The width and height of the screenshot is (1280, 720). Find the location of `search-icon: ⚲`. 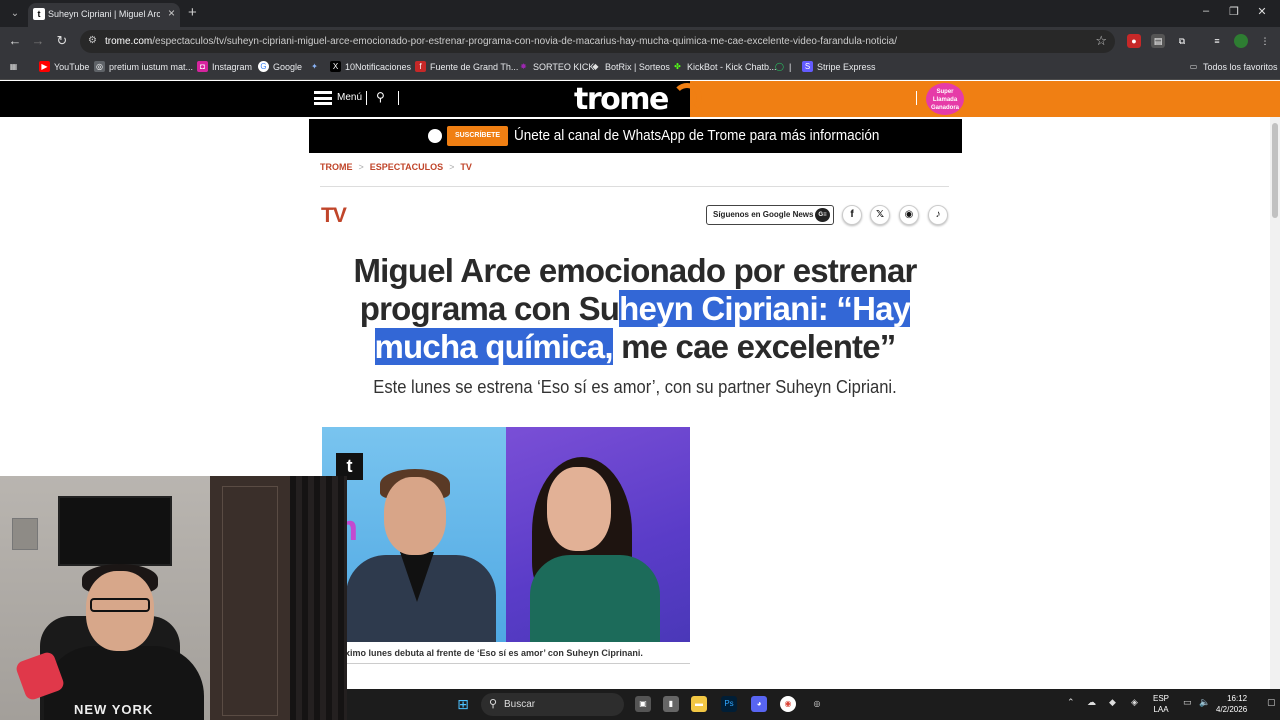

search-icon: ⚲ is located at coordinates (380, 97).